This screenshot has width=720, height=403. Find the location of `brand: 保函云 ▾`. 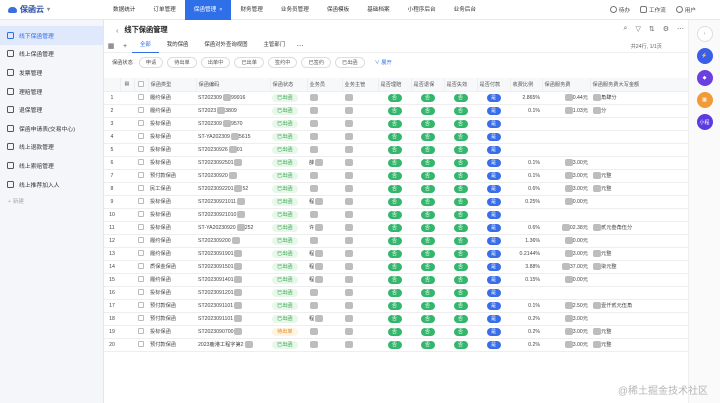

brand: 保函云 ▾ is located at coordinates (52, 10).